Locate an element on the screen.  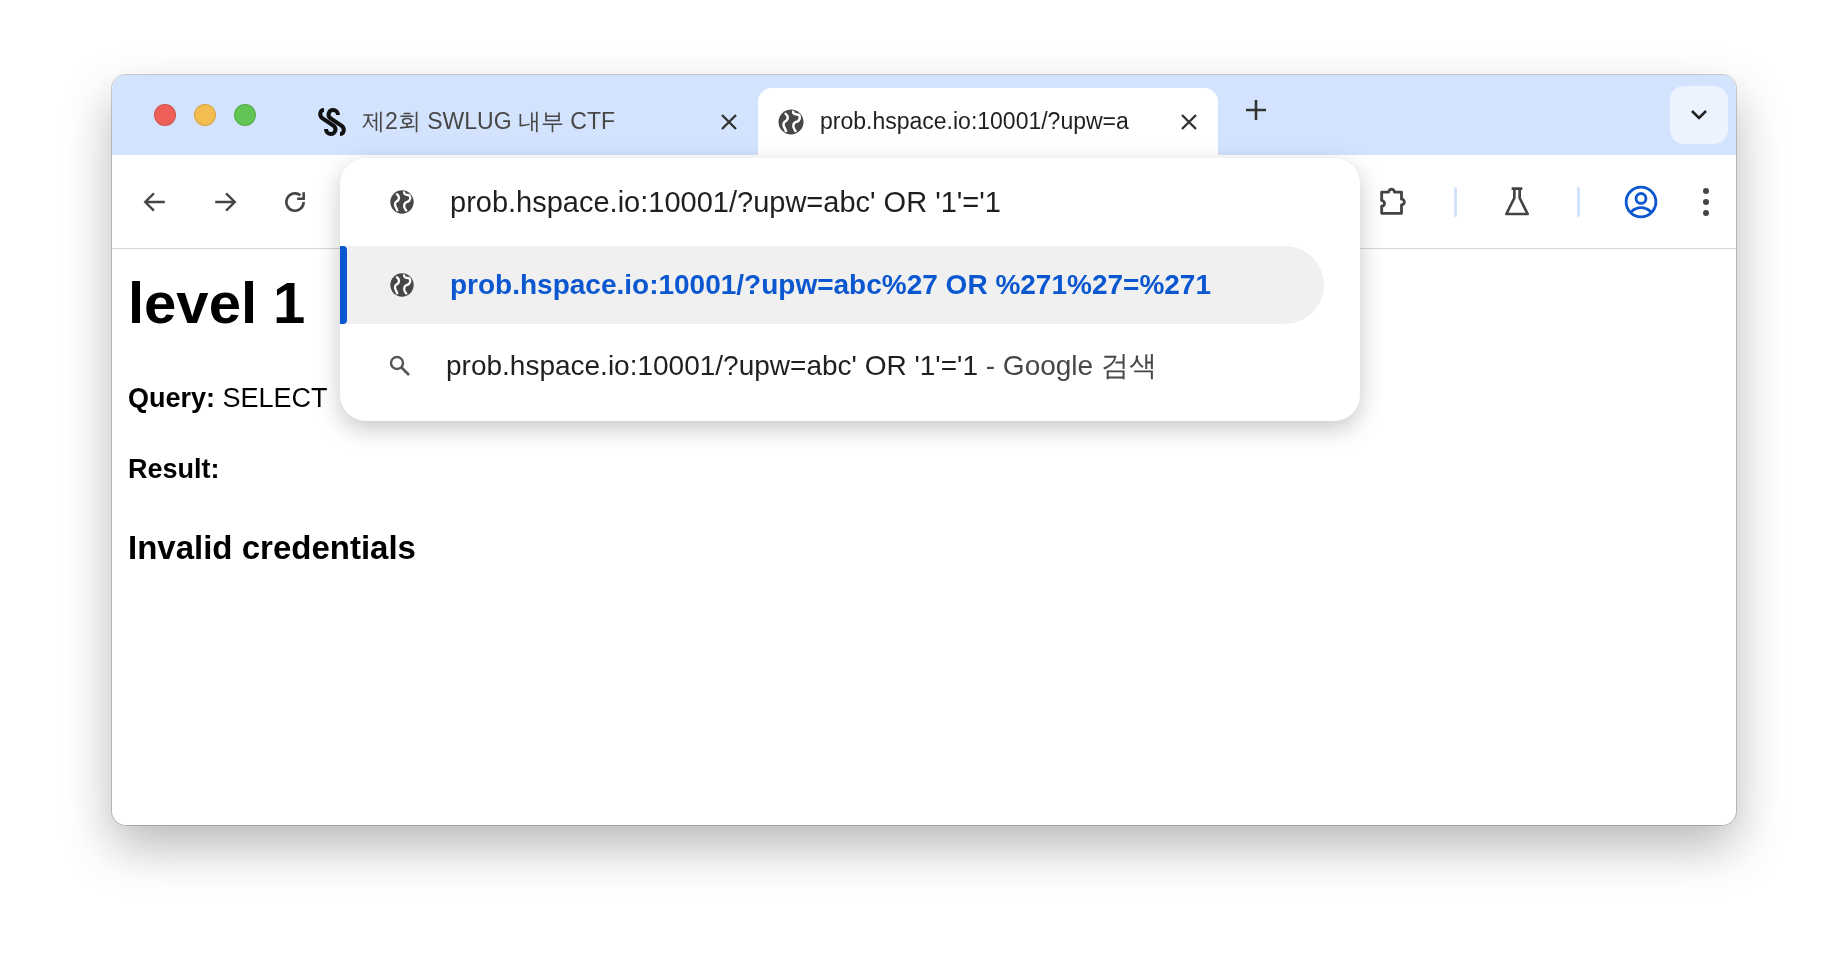
tab-title: 제2회 SWLUG 내부 CTF is located at coordinates (489, 121).